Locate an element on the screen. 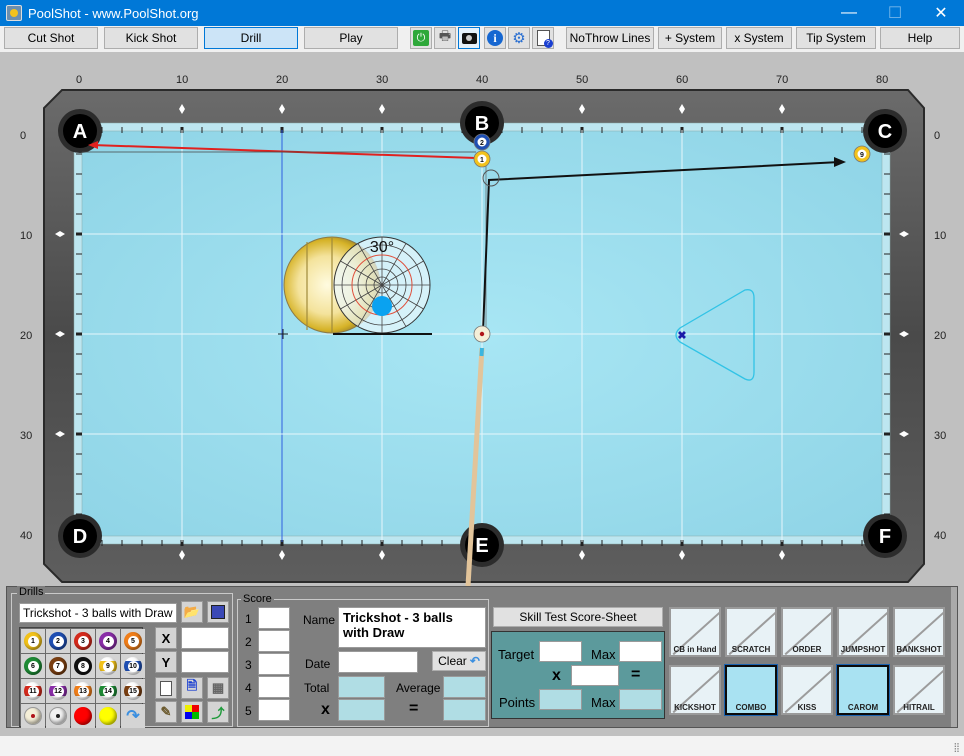 The width and height of the screenshot is (964, 756). ball-button-11: 11 is located at coordinates (33, 691).